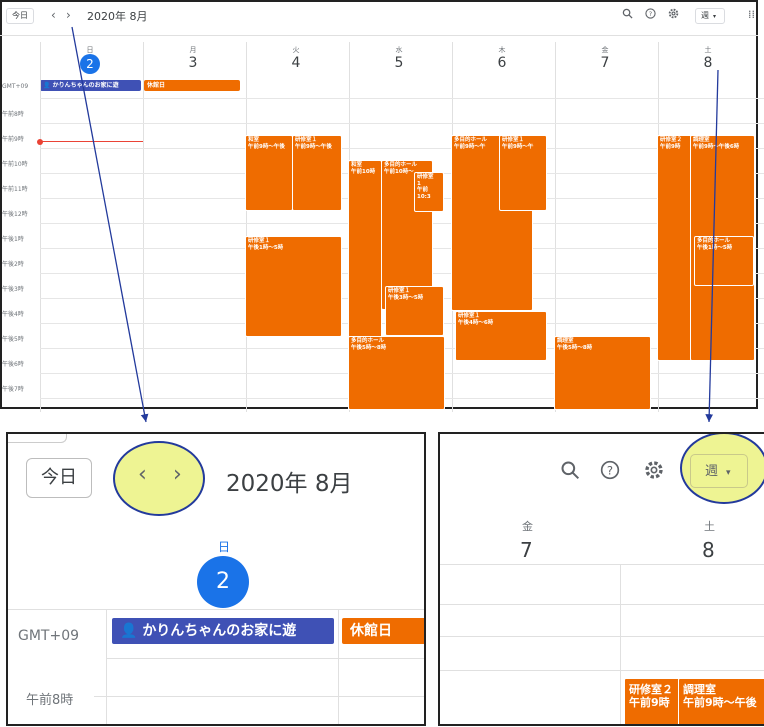 The width and height of the screenshot is (764, 727). I want to click on help-icon: ?, so click(650, 15).